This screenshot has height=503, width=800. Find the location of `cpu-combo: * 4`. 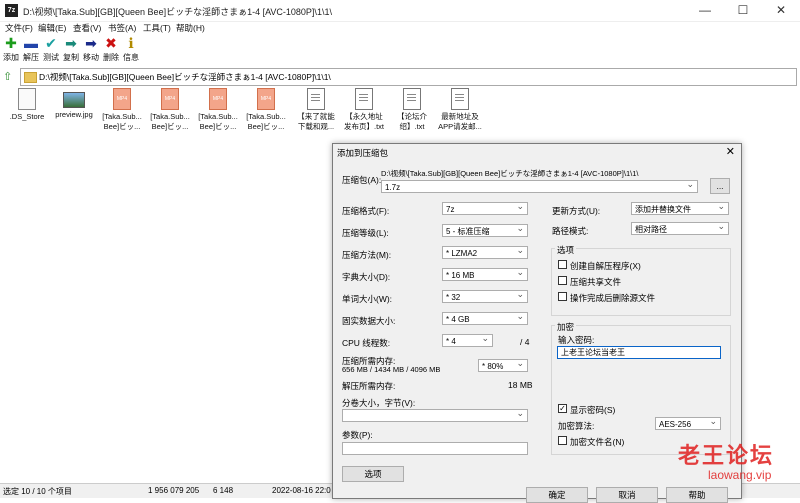

cpu-combo: * 4 is located at coordinates (467, 340).